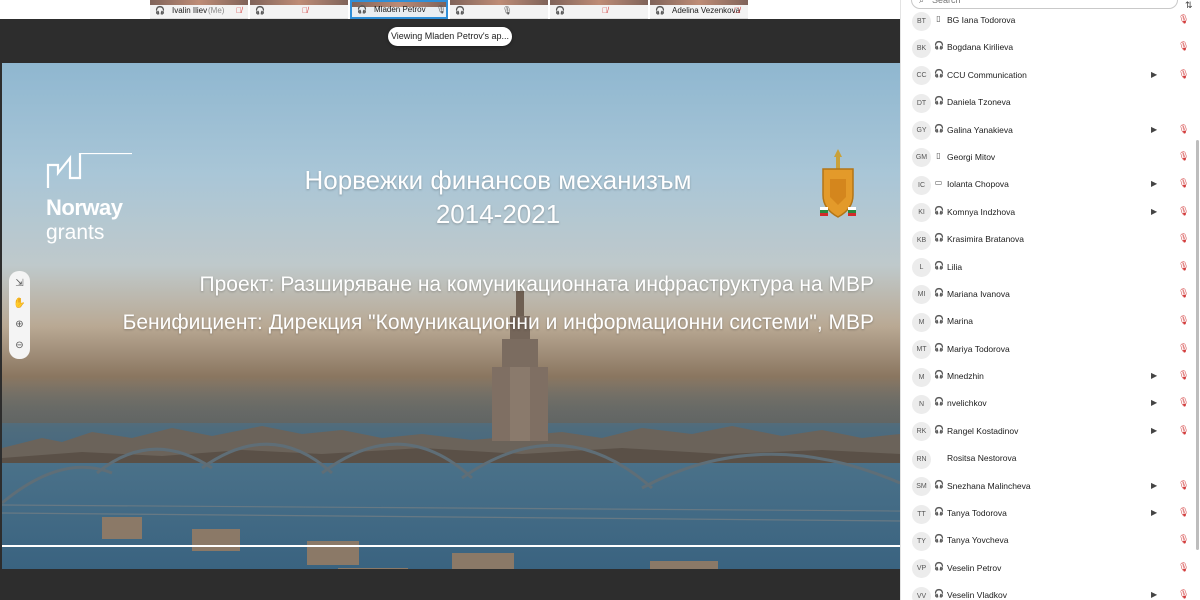  Describe the element at coordinates (1050, 540) in the screenshot. I see `participant-row: TY 🎧 Tanya Yovcheva 🎙` at that location.